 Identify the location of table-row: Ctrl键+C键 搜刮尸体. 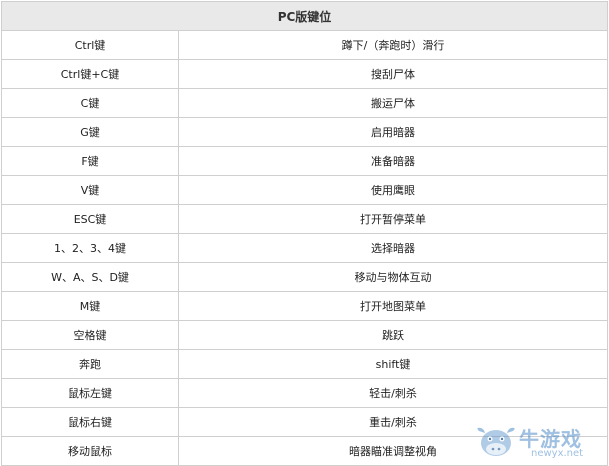
(305, 74).